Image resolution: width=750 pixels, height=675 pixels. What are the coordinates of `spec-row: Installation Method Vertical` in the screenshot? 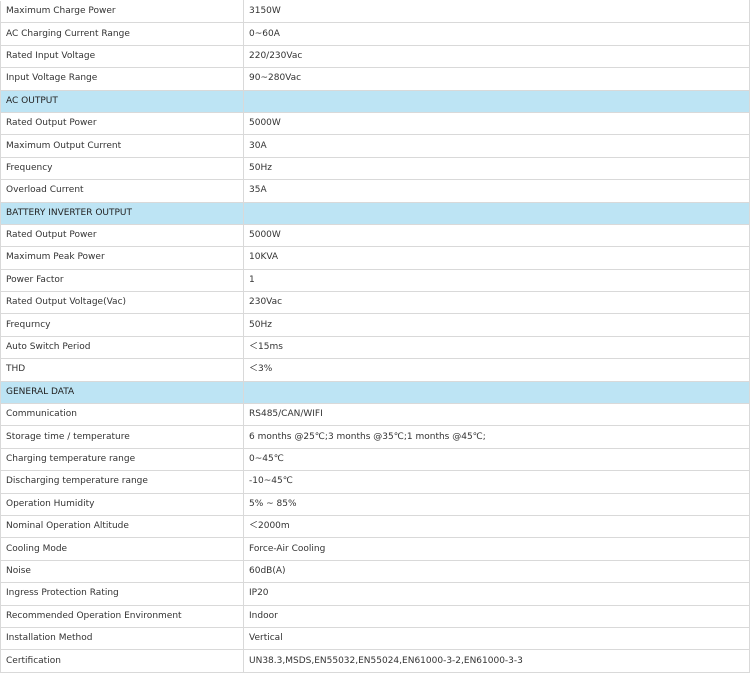 It's located at (375, 638).